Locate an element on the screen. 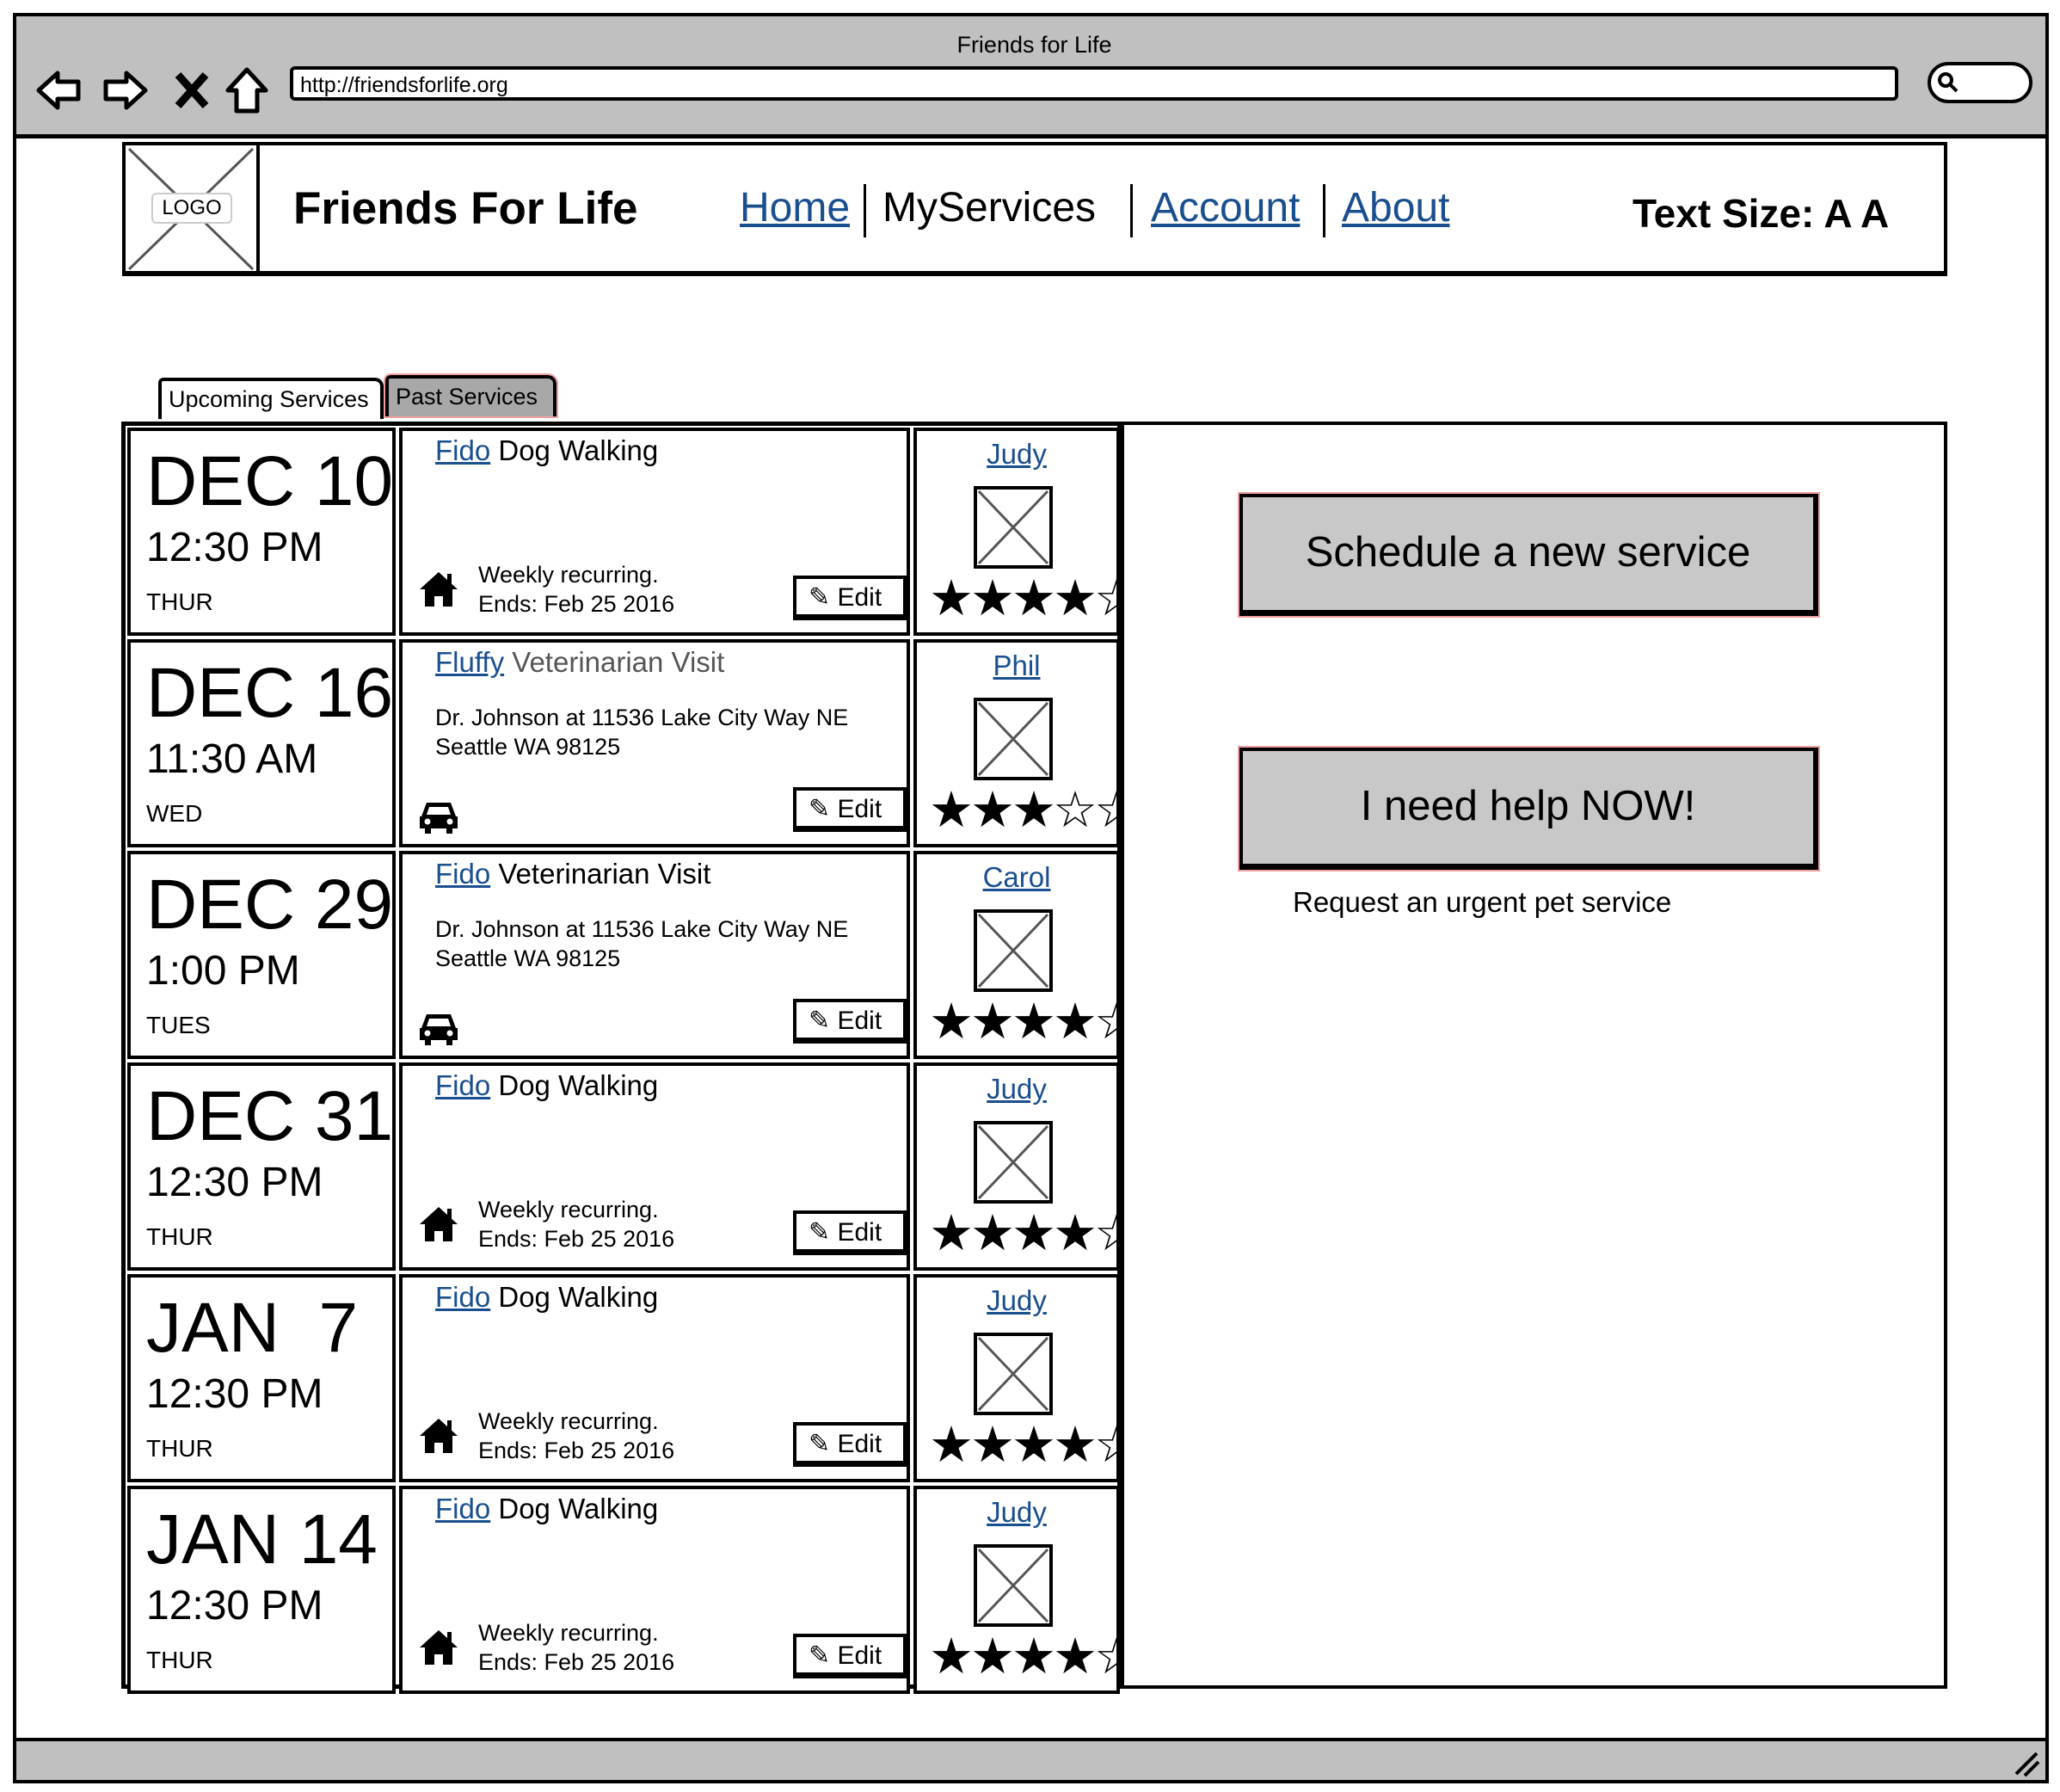  tab-past-services: Past Services is located at coordinates (471, 395).